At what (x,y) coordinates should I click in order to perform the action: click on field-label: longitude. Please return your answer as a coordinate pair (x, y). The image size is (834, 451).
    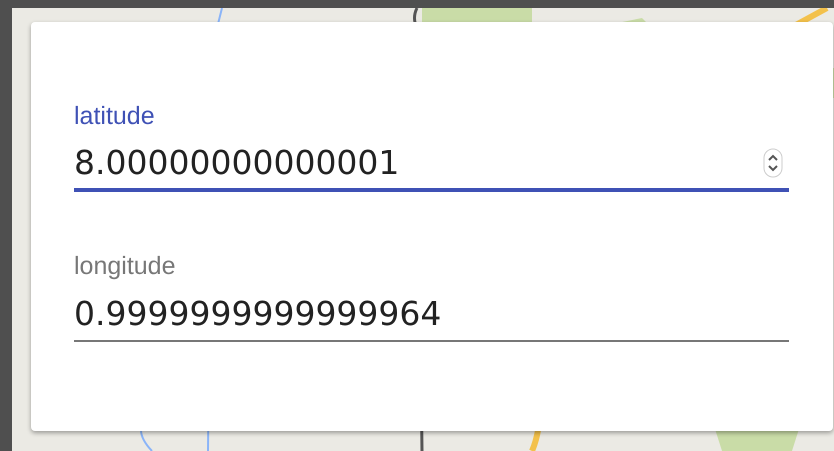
    Looking at the image, I should click on (125, 266).